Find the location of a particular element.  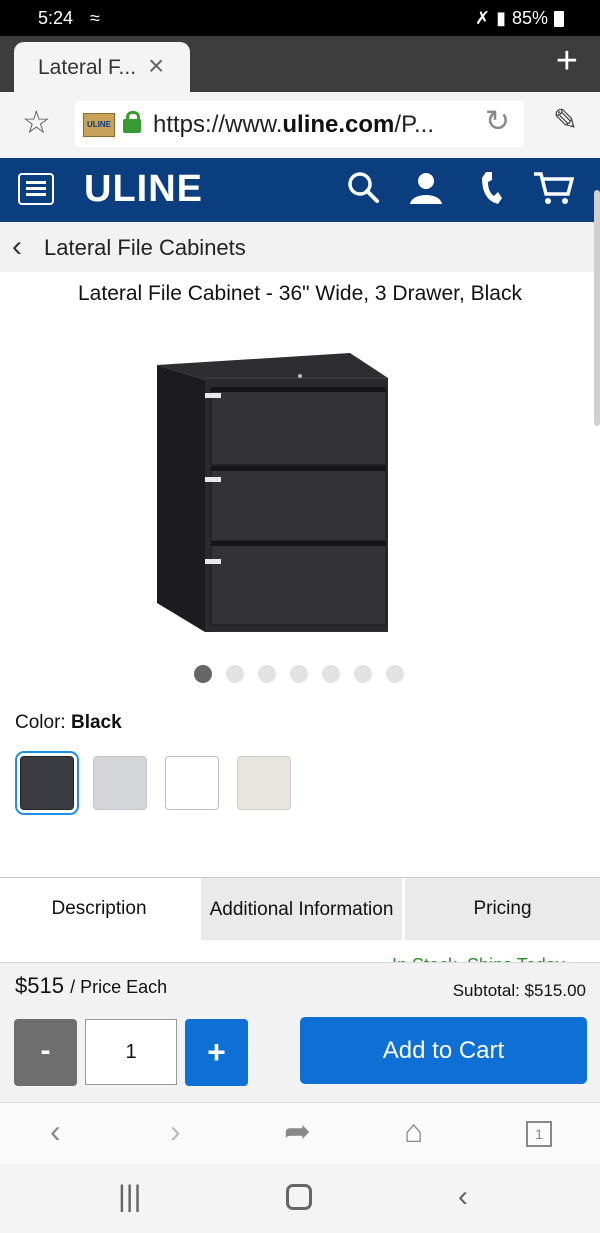

system-back-icon: ‹ is located at coordinates (463, 1197).